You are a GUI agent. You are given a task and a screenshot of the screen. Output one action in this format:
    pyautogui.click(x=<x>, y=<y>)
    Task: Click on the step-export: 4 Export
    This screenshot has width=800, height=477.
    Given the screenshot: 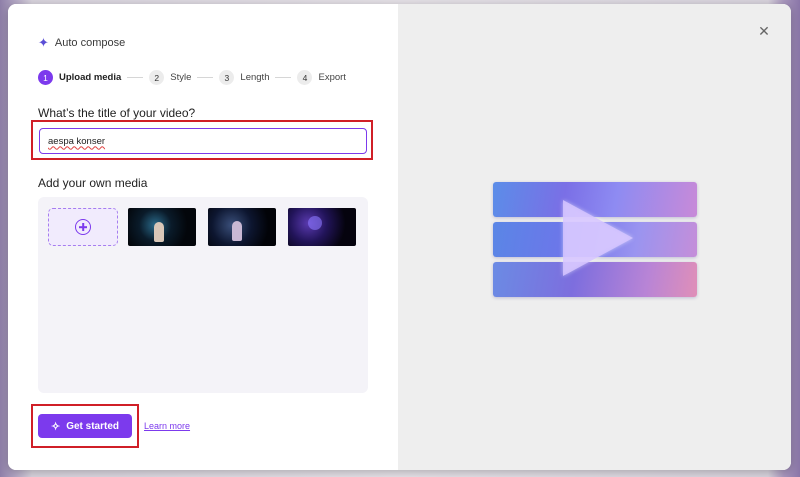 What is the action you would take?
    pyautogui.click(x=321, y=77)
    